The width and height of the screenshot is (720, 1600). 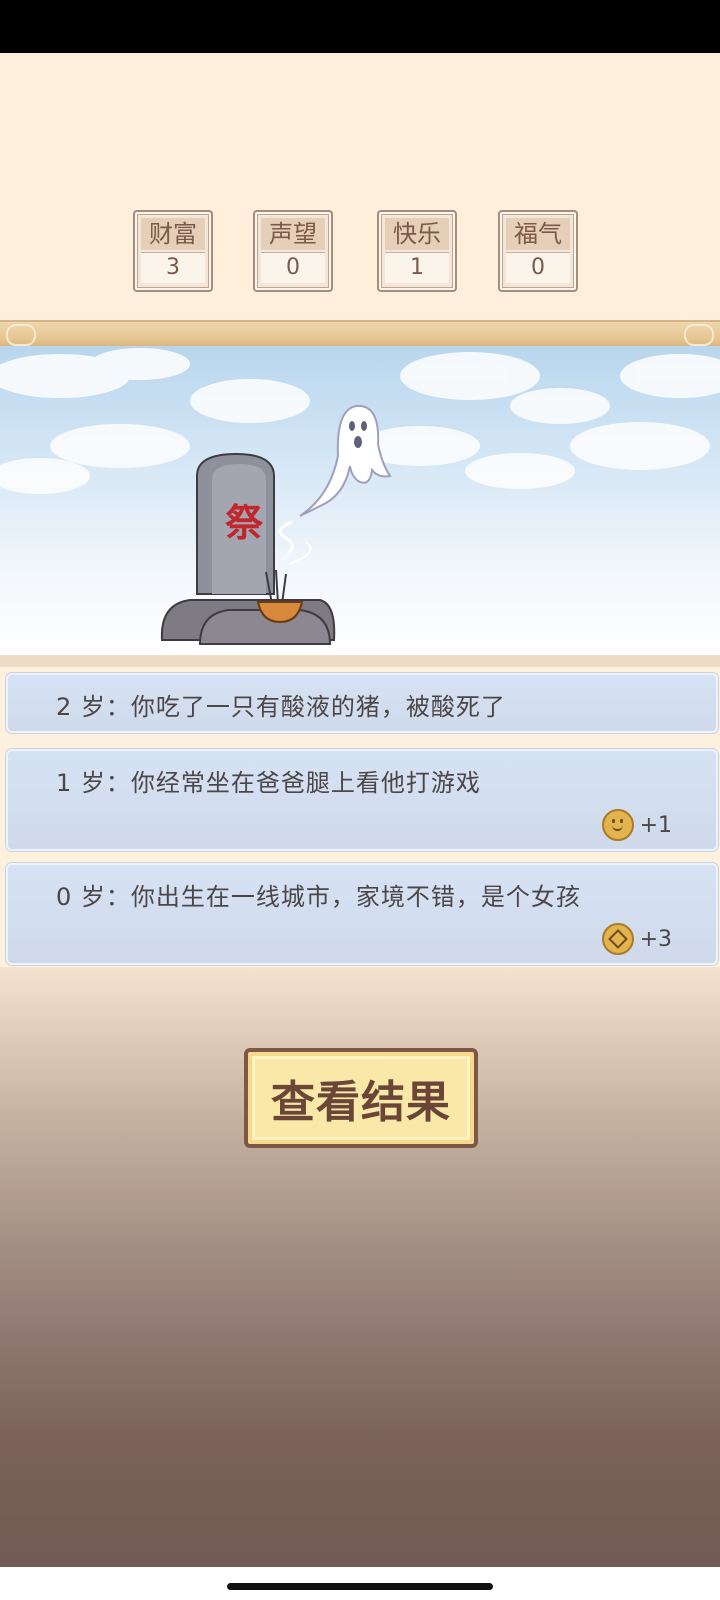 What do you see at coordinates (293, 234) in the screenshot?
I see `stat-label: 声望` at bounding box center [293, 234].